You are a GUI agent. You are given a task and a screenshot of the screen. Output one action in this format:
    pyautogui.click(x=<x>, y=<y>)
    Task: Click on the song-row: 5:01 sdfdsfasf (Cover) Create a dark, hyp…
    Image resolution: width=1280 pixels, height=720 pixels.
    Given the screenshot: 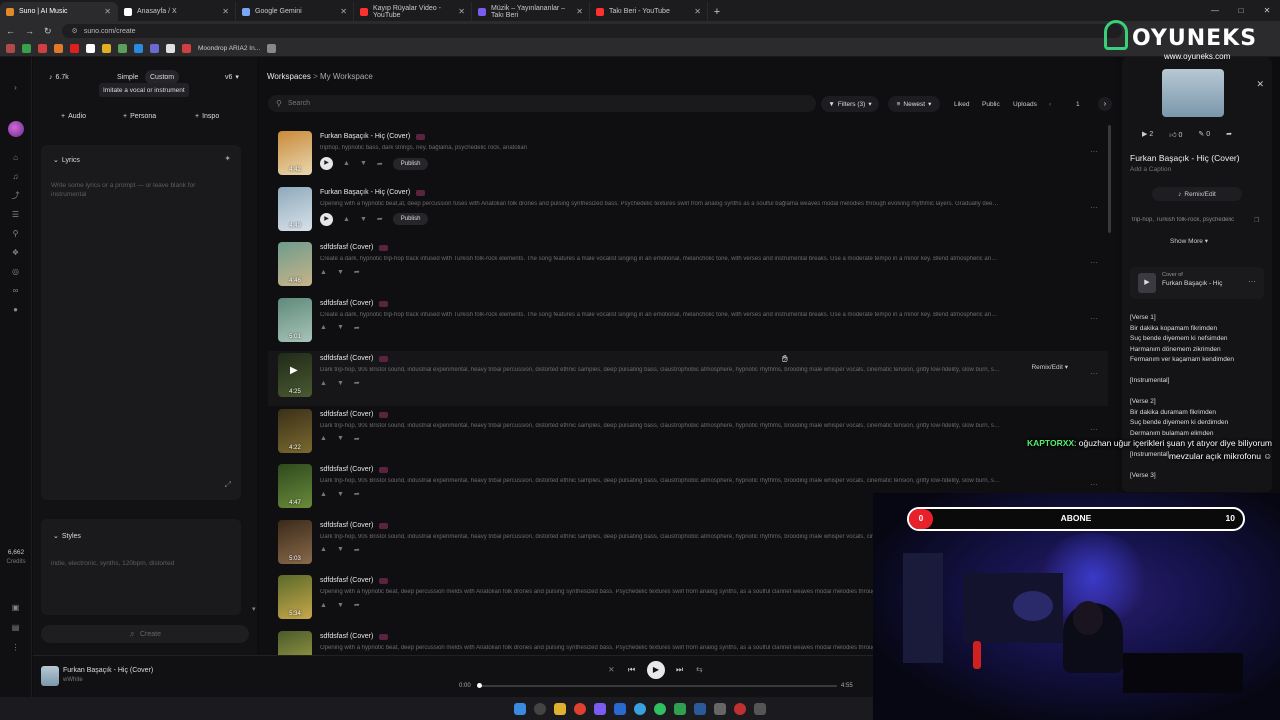 What is the action you would take?
    pyautogui.click(x=688, y=323)
    